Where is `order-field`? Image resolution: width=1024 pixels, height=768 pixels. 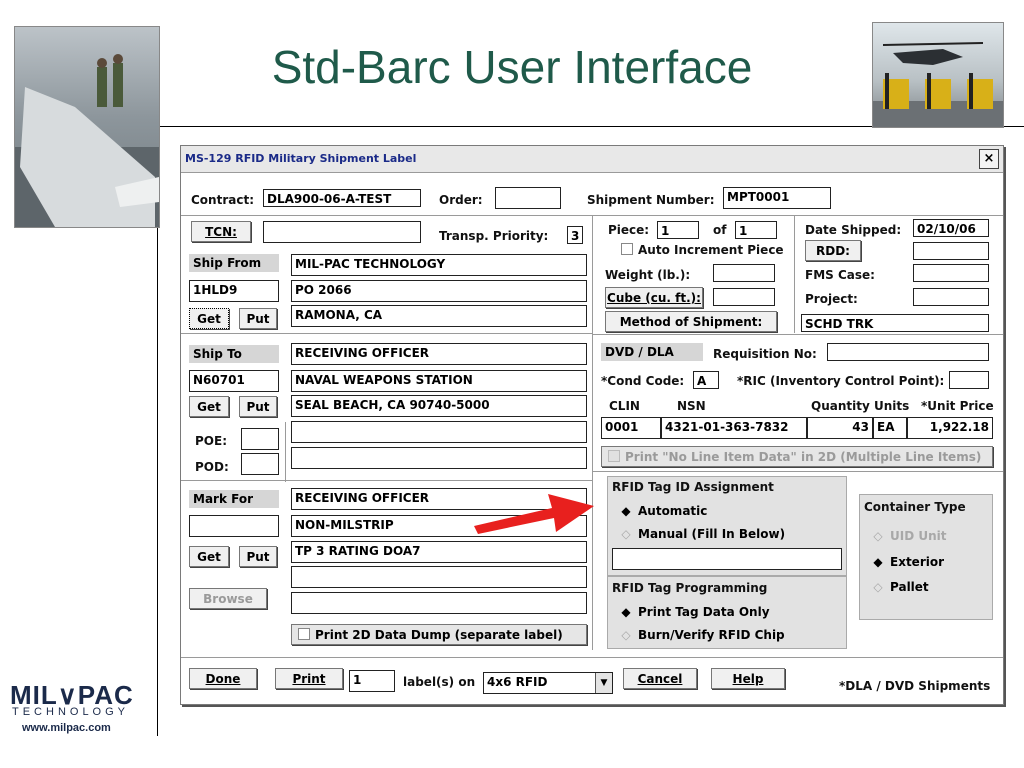 order-field is located at coordinates (528, 198).